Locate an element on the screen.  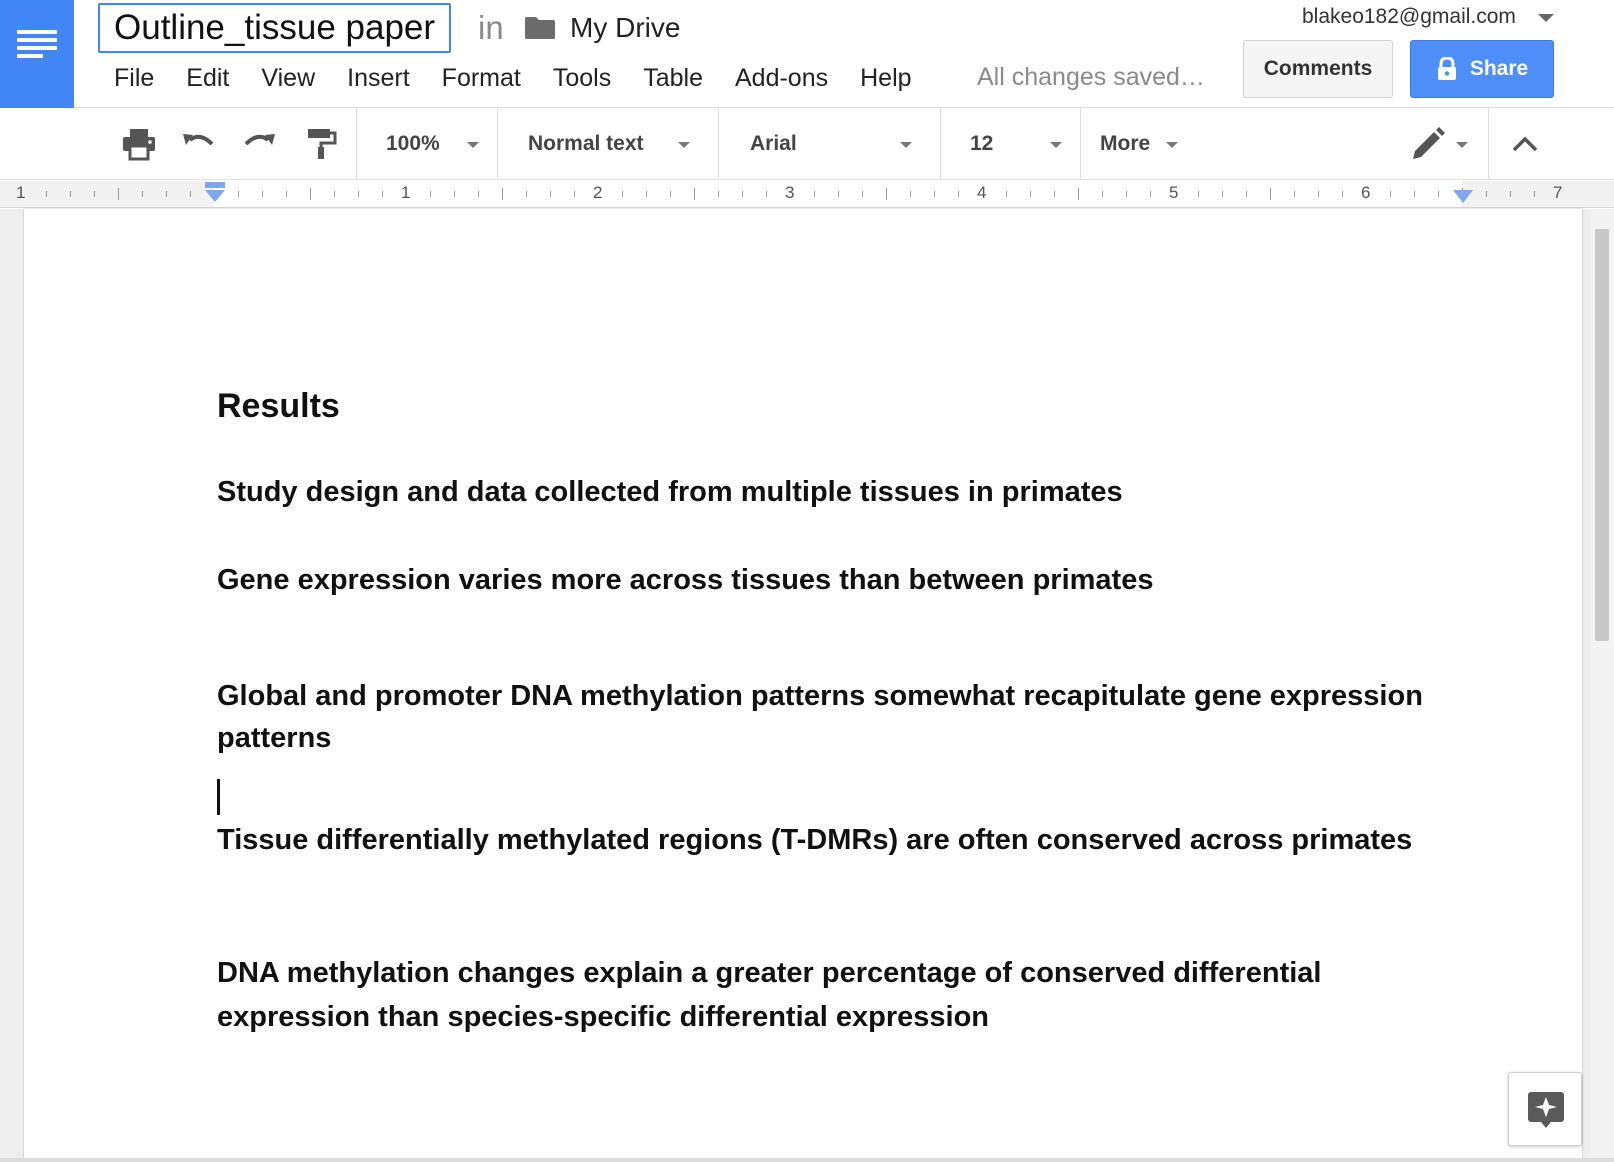
style-caret-icon is located at coordinates (684, 145).